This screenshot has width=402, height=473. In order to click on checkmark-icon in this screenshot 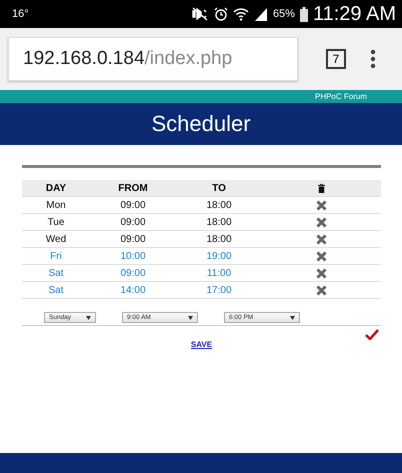, I will do `click(372, 334)`.